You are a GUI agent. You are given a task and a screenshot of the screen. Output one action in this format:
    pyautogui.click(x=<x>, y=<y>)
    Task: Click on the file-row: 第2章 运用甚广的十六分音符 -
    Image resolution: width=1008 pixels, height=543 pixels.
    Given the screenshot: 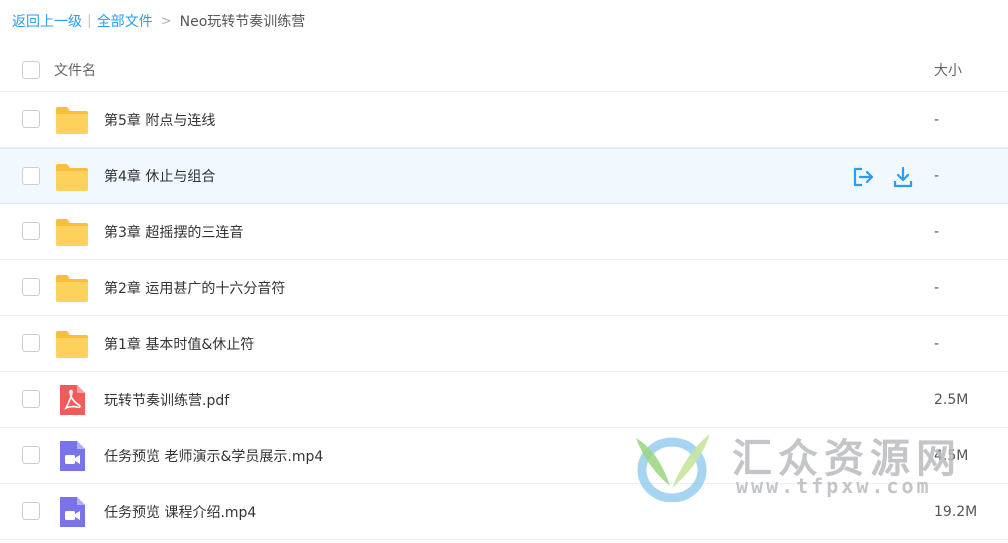 What is the action you would take?
    pyautogui.click(x=504, y=288)
    